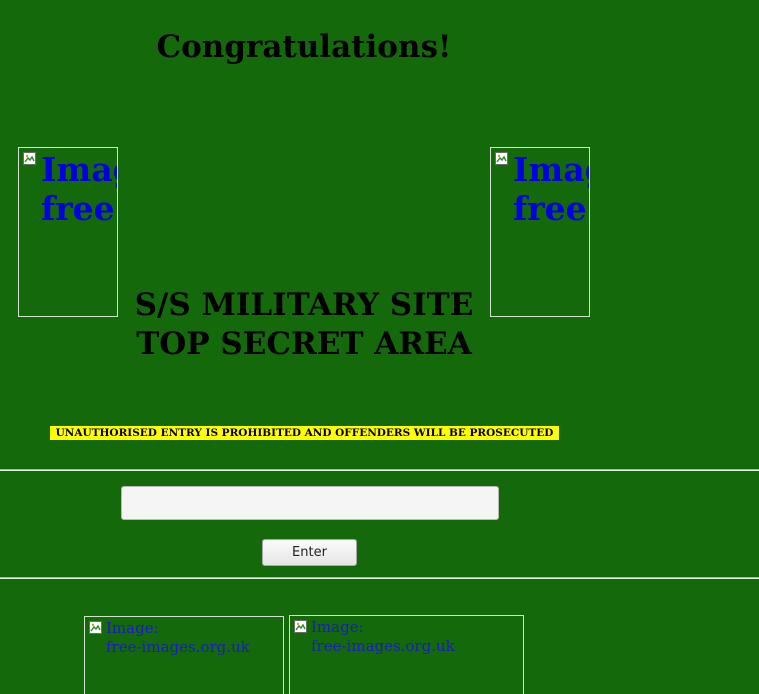 The height and width of the screenshot is (694, 759). What do you see at coordinates (310, 503) in the screenshot?
I see `password-input` at bounding box center [310, 503].